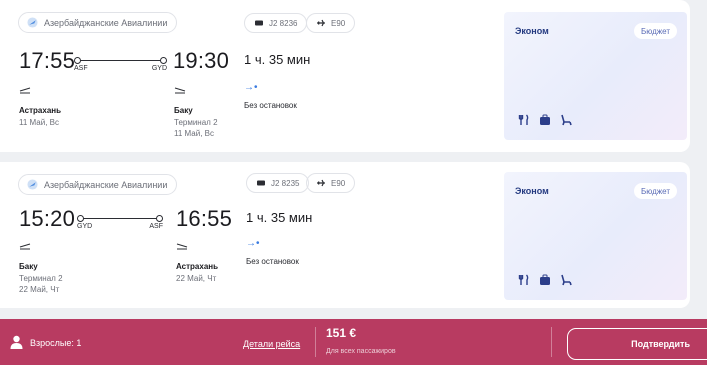  What do you see at coordinates (361, 351) in the screenshot?
I see `price-note: Для всех пассажиров` at bounding box center [361, 351].